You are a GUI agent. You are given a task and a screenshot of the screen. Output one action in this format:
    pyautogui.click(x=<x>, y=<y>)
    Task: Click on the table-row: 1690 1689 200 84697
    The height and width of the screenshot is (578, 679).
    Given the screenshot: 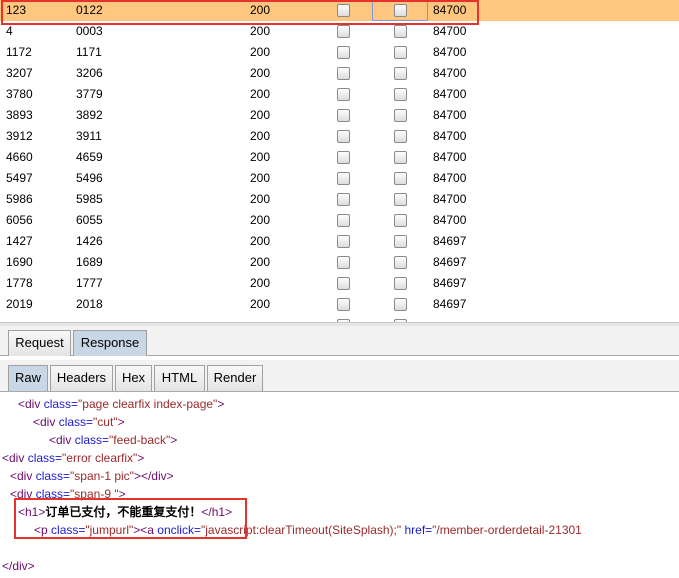 What is the action you would take?
    pyautogui.click(x=339, y=262)
    